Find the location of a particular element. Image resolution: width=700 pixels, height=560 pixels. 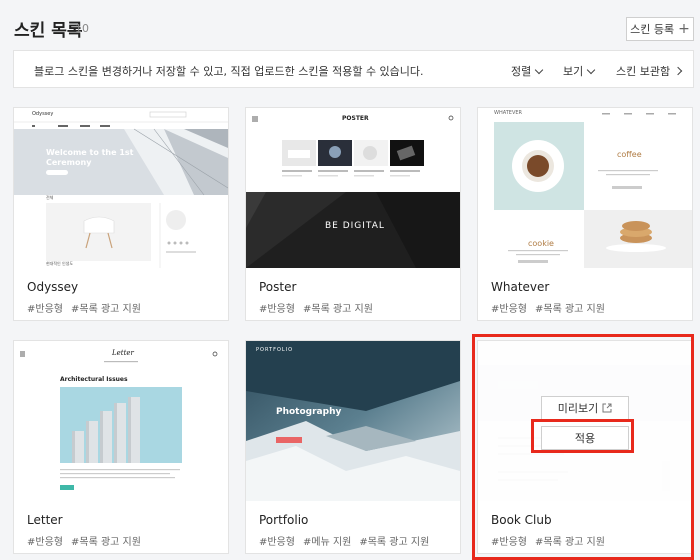

whatever-preview-image is located at coordinates (585, 188).